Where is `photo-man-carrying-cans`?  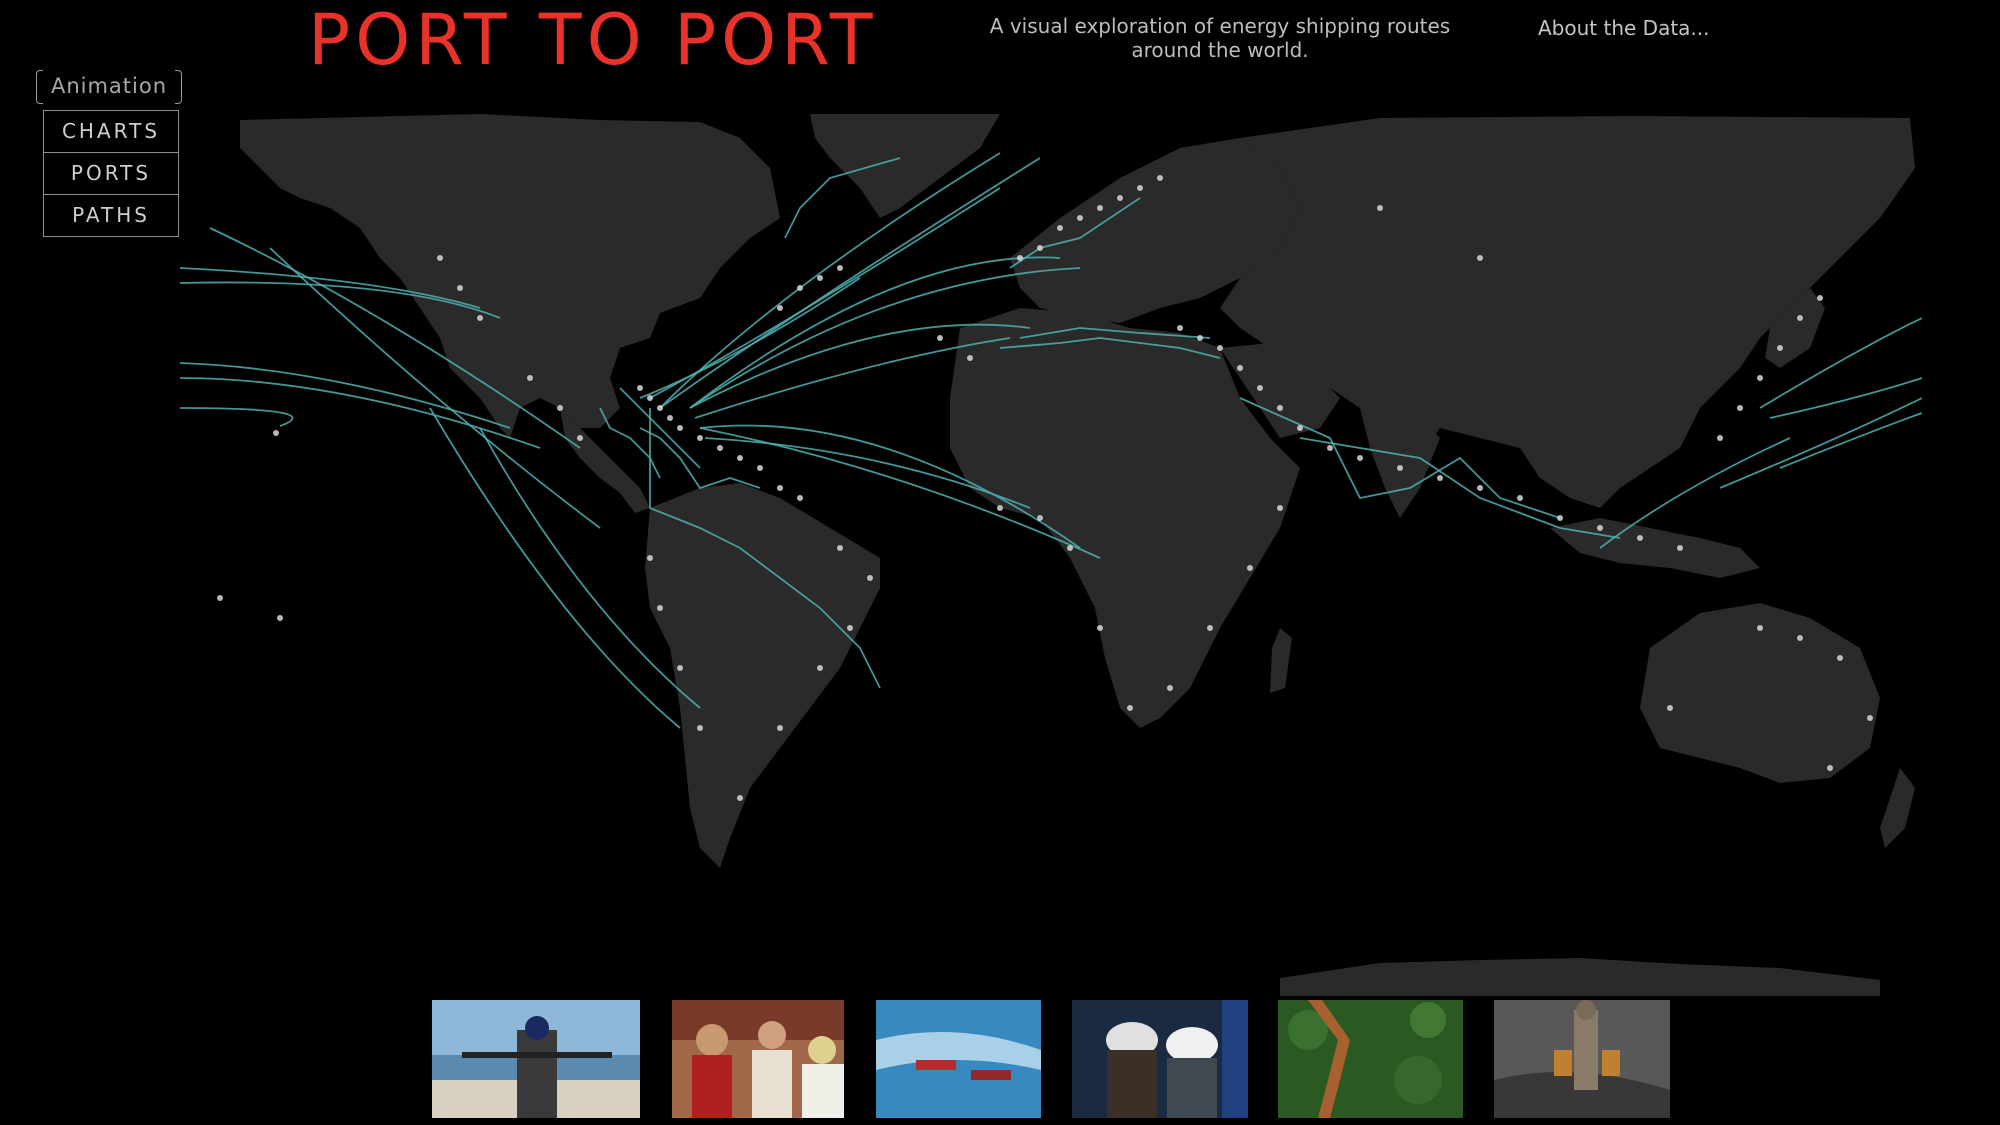 photo-man-carrying-cans is located at coordinates (1582, 1059).